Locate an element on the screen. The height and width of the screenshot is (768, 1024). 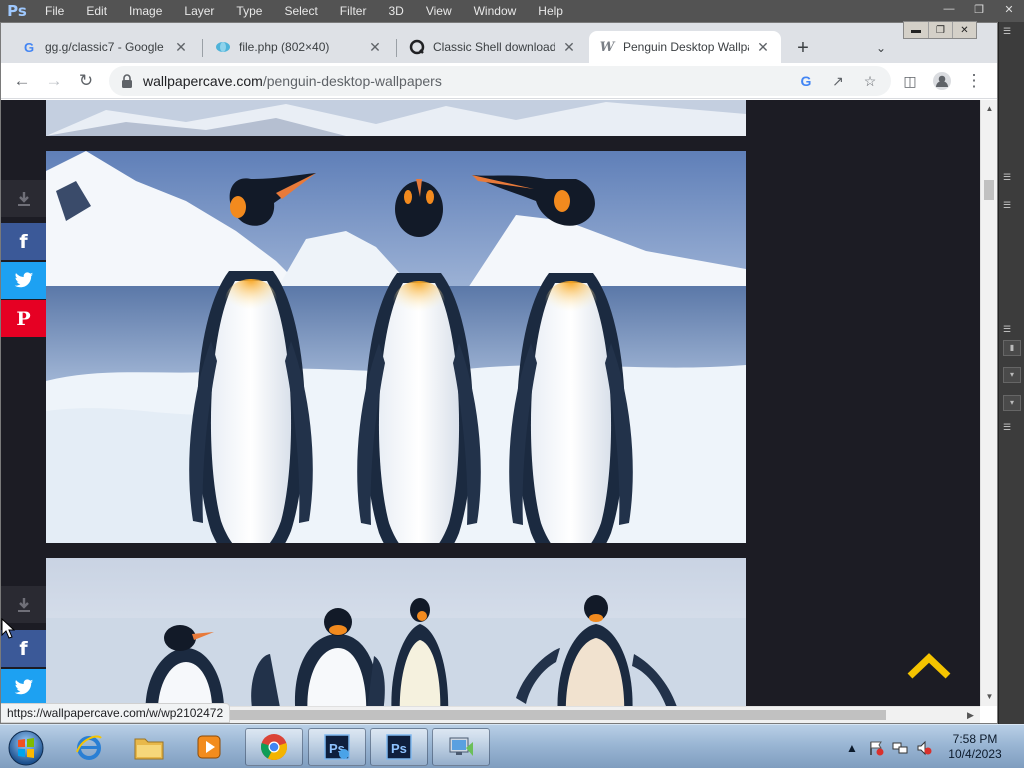
action-center-flag-icon is located at coordinates (876, 748).